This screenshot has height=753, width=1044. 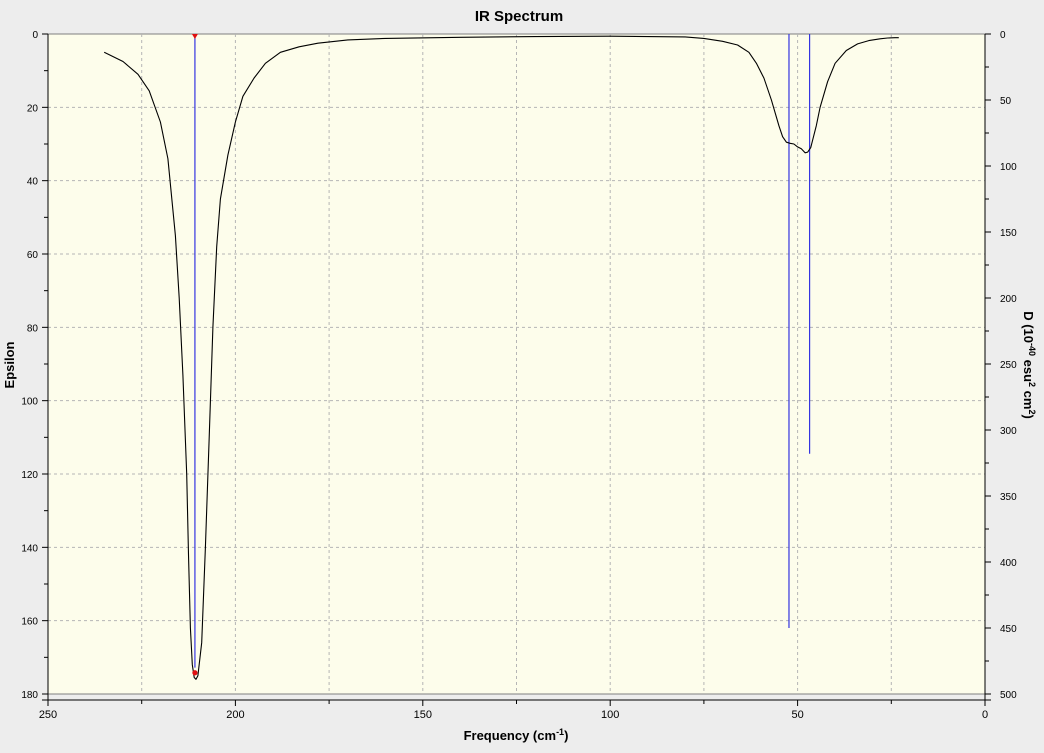 What do you see at coordinates (1028, 327) in the screenshot?
I see `y-axis-right-label-part: D (10` at bounding box center [1028, 327].